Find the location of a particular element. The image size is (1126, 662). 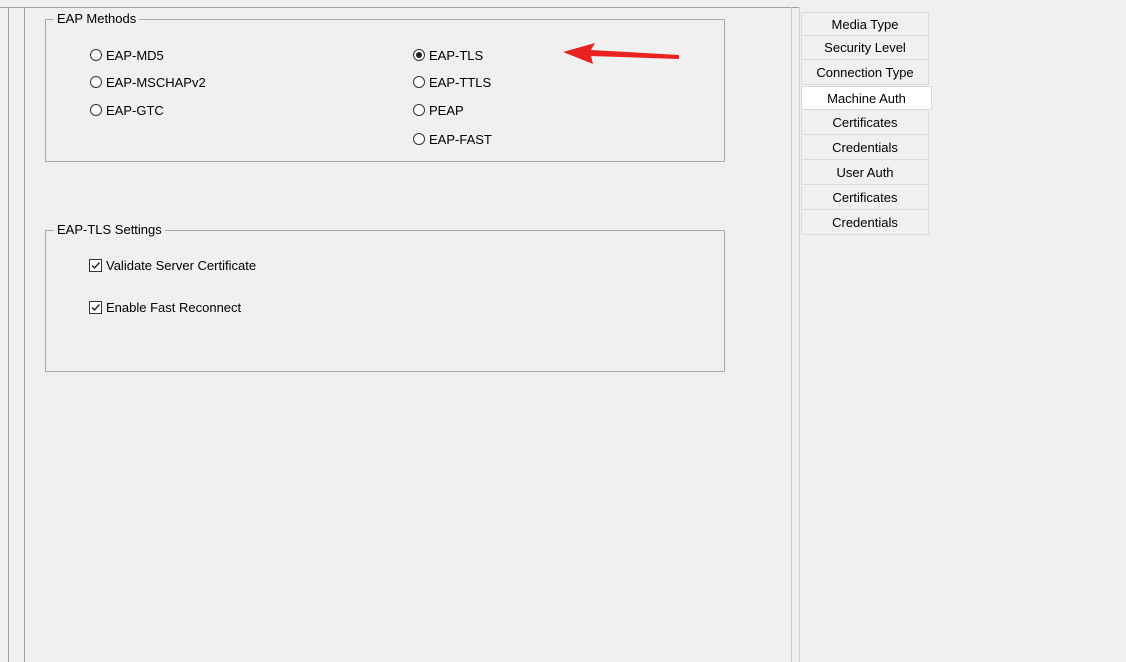

enable-fast-reconnect-checkbox: Enable Fast Reconnect is located at coordinates (165, 307).